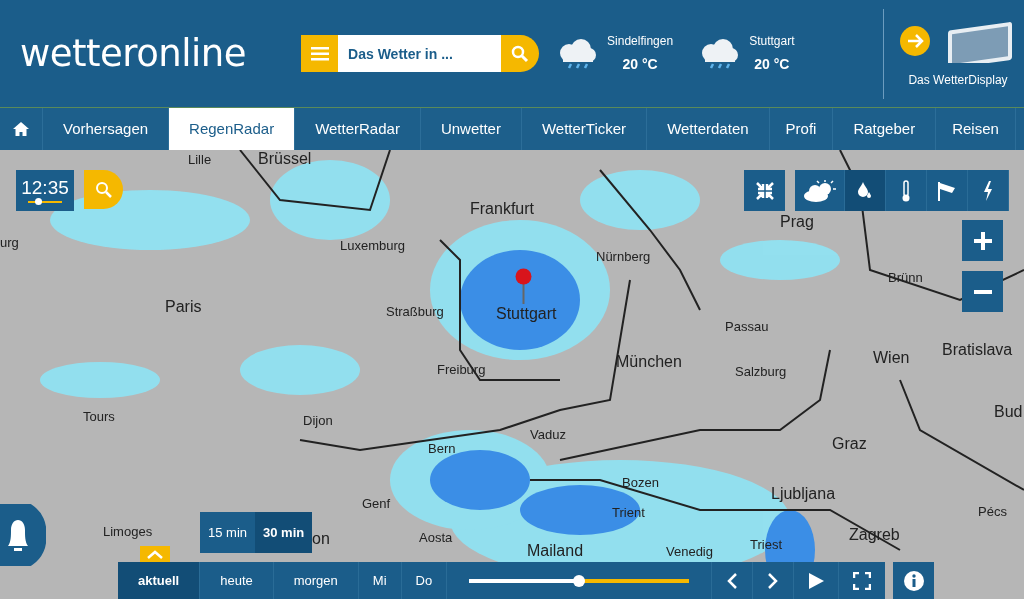  Describe the element at coordinates (628, 513) in the screenshot. I see `city-label: Trient` at that location.